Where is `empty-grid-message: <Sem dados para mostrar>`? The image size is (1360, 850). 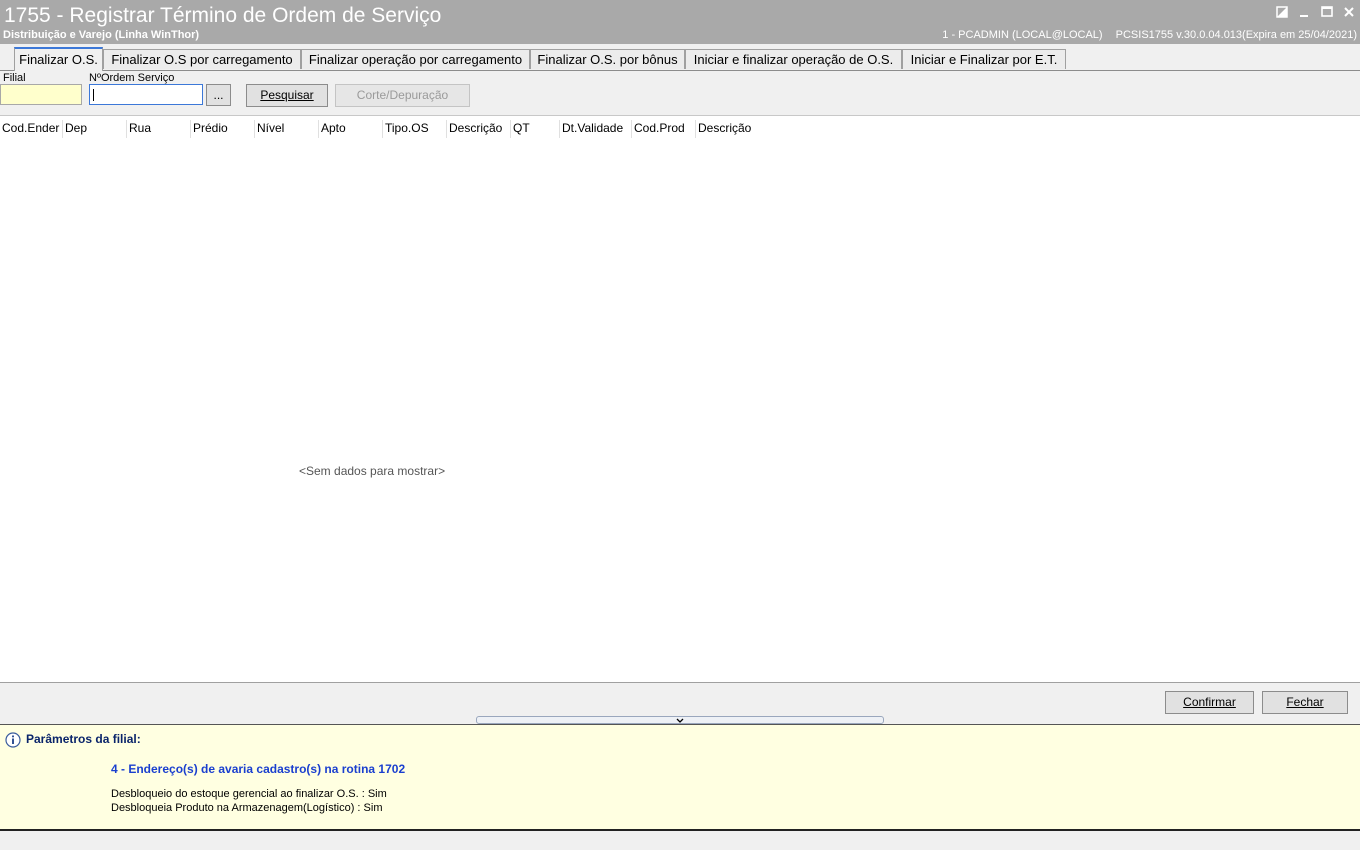 empty-grid-message: <Sem dados para mostrar> is located at coordinates (372, 471).